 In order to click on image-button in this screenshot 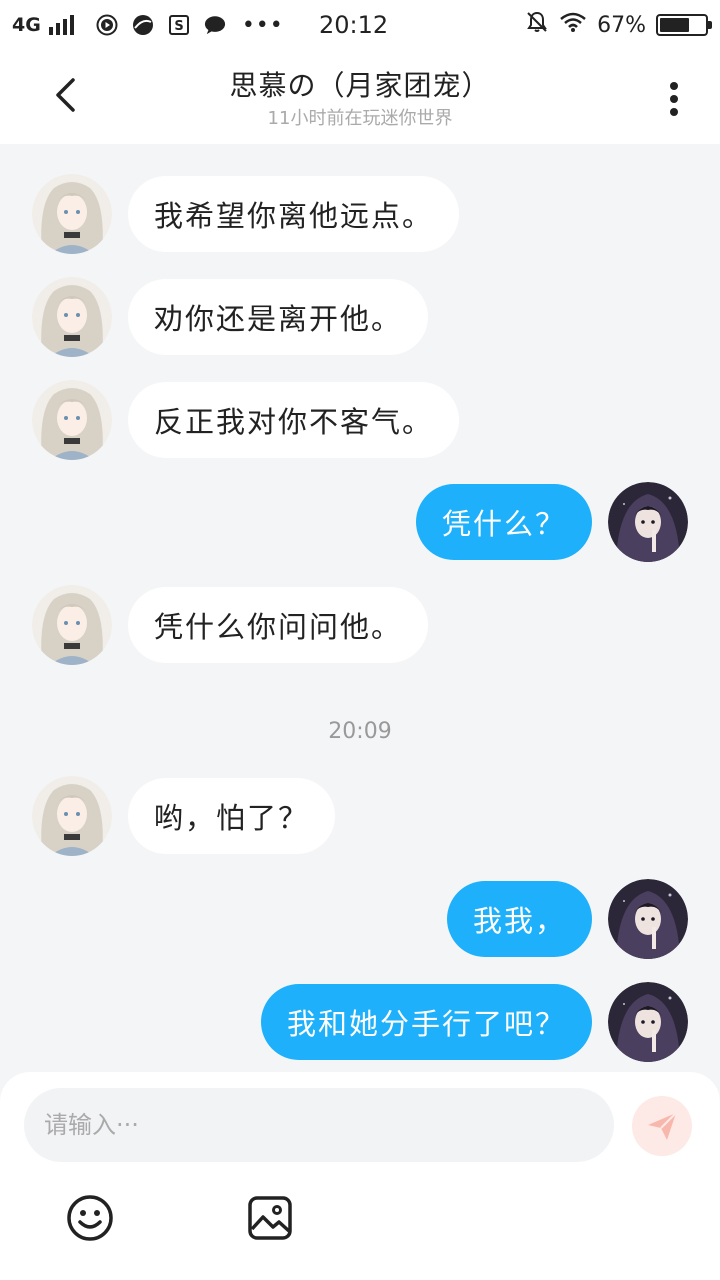, I will do `click(270, 1218)`.